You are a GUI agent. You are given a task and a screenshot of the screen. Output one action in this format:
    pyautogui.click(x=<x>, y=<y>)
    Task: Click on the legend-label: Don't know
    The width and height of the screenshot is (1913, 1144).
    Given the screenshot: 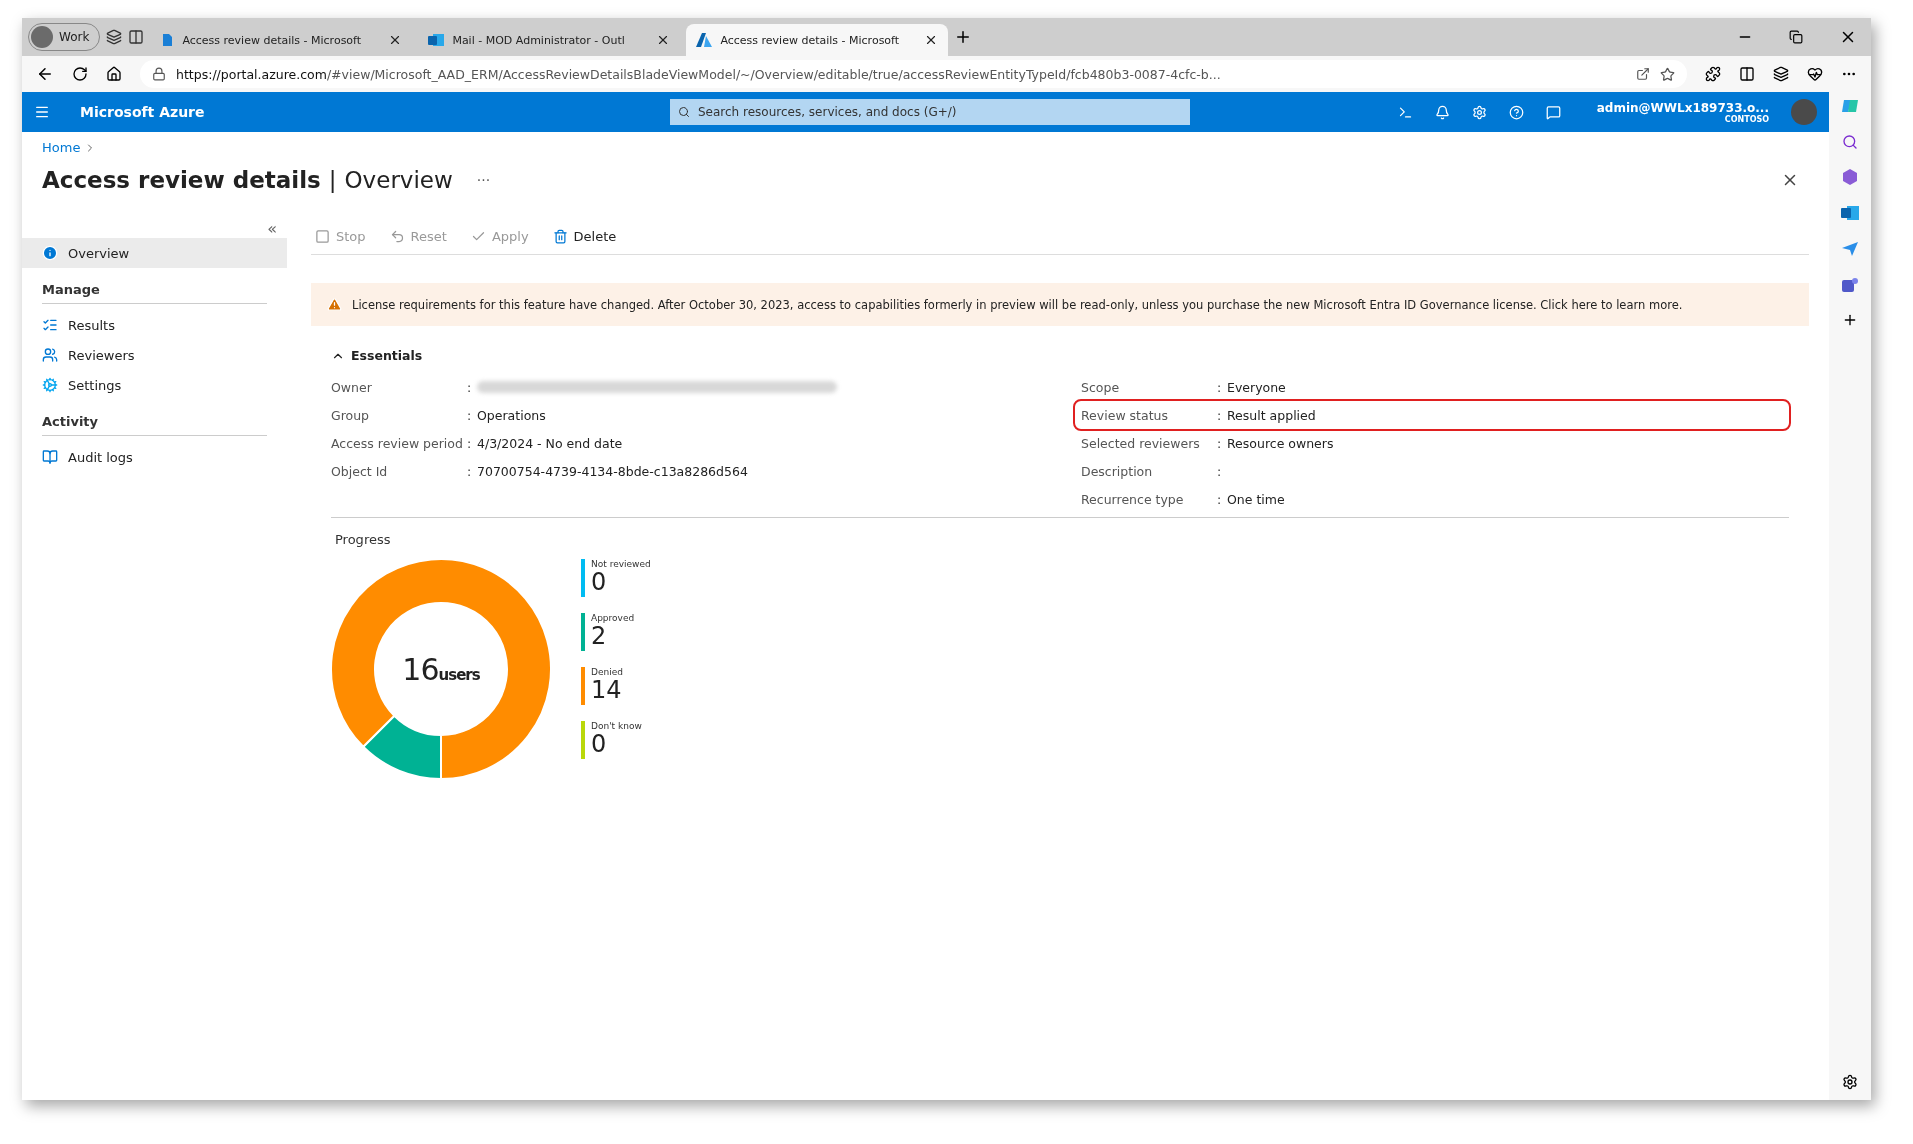 What is the action you would take?
    pyautogui.click(x=616, y=726)
    